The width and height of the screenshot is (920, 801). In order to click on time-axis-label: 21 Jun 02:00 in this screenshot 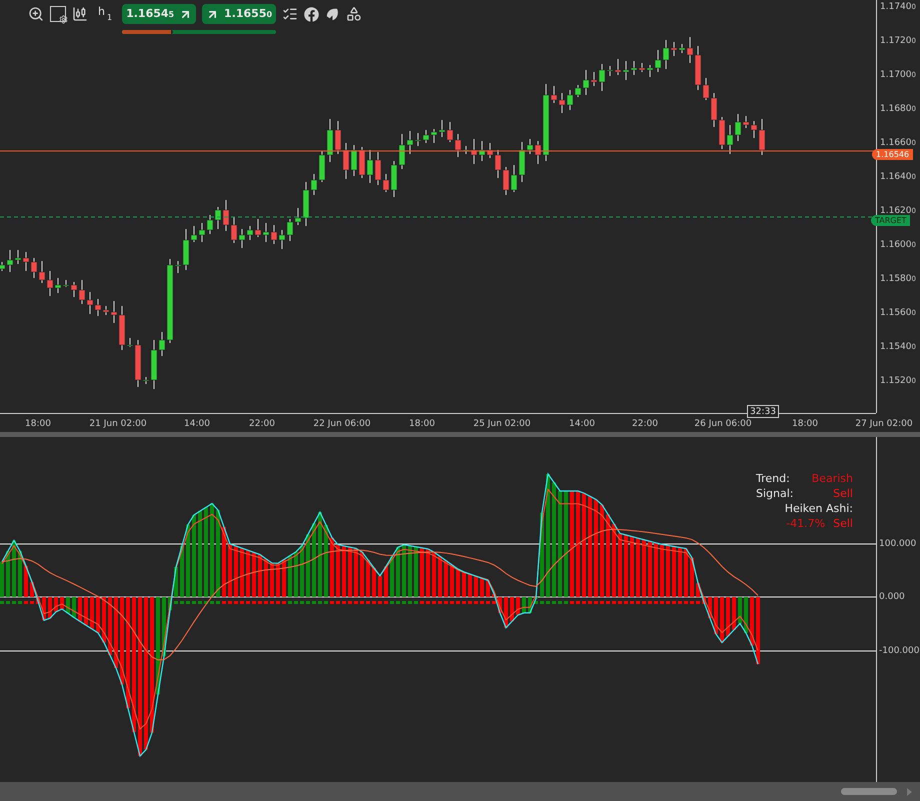, I will do `click(118, 424)`.